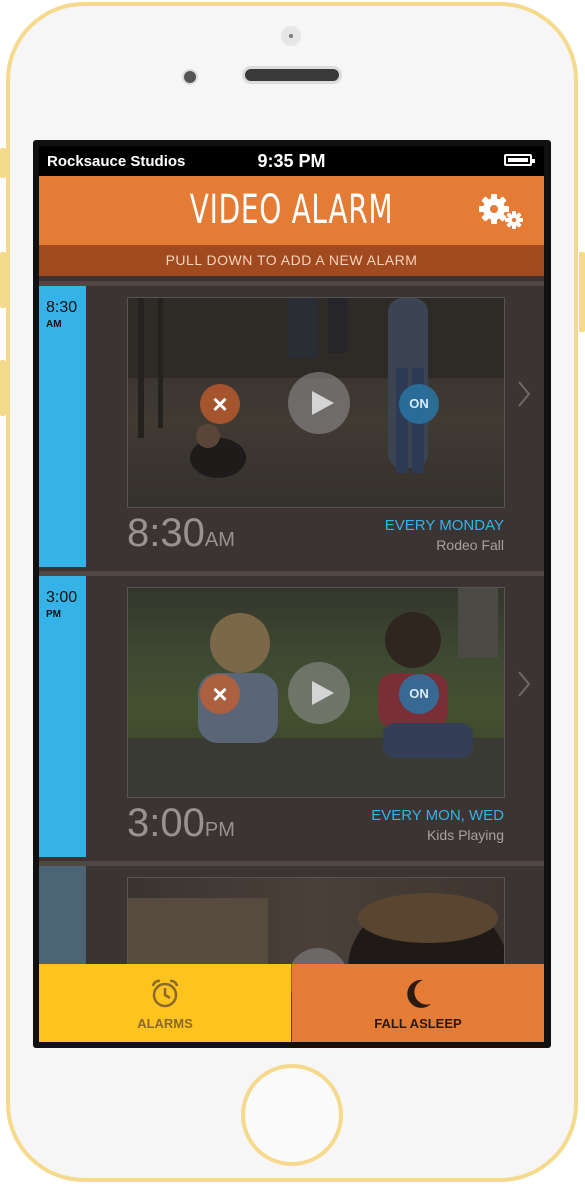 The height and width of the screenshot is (1186, 585). Describe the element at coordinates (166, 823) in the screenshot. I see `alarm-time-value: 3:00` at that location.